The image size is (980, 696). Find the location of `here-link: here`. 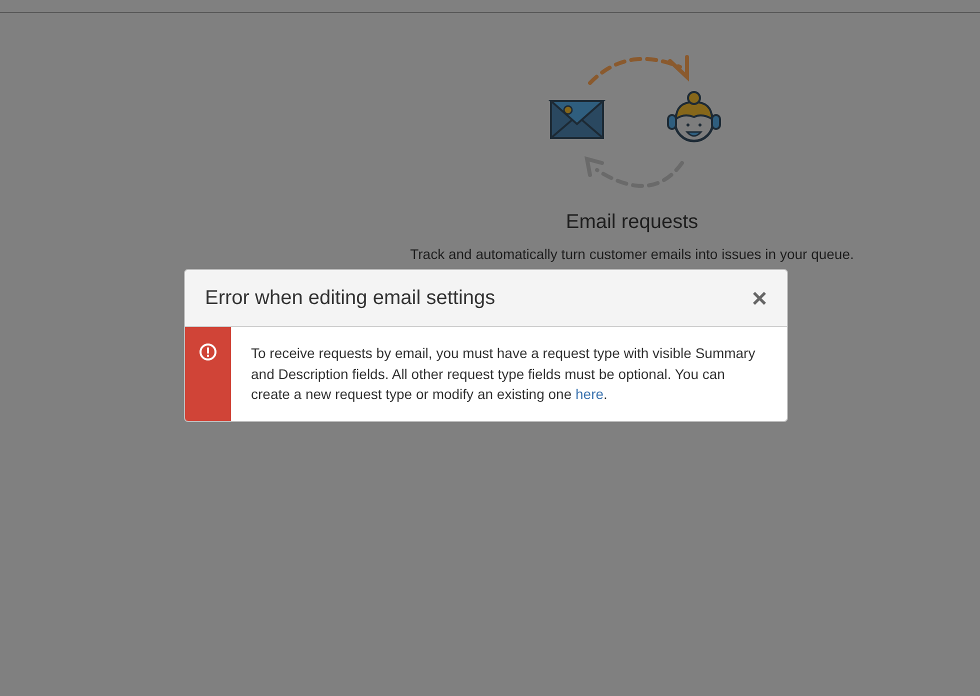

here-link: here is located at coordinates (590, 394).